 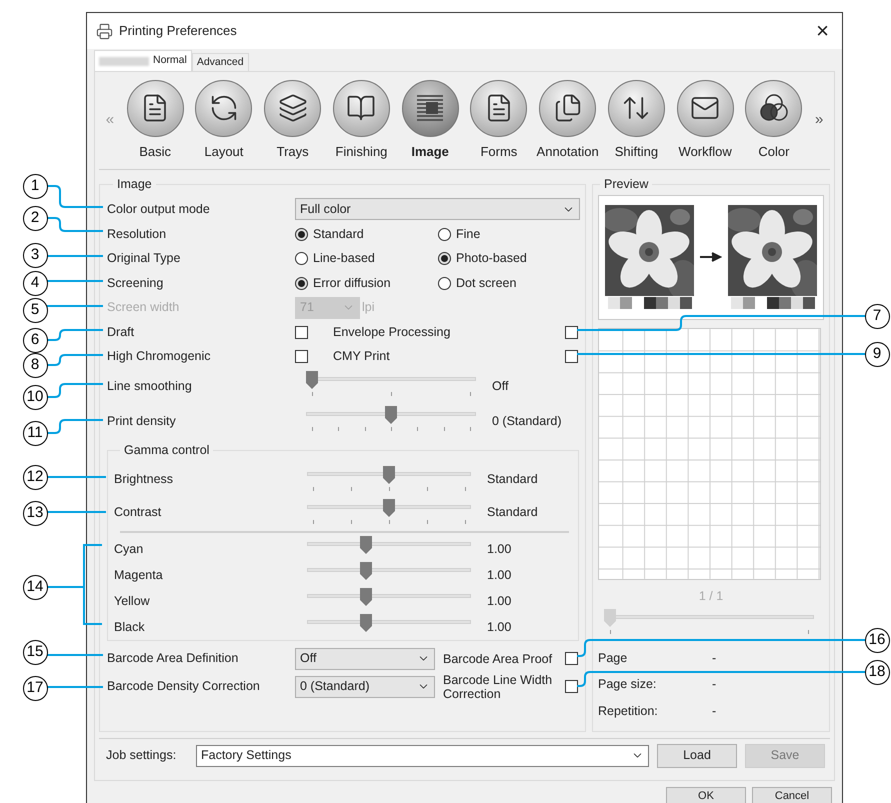 What do you see at coordinates (129, 549) in the screenshot?
I see `field-label: Cyan` at bounding box center [129, 549].